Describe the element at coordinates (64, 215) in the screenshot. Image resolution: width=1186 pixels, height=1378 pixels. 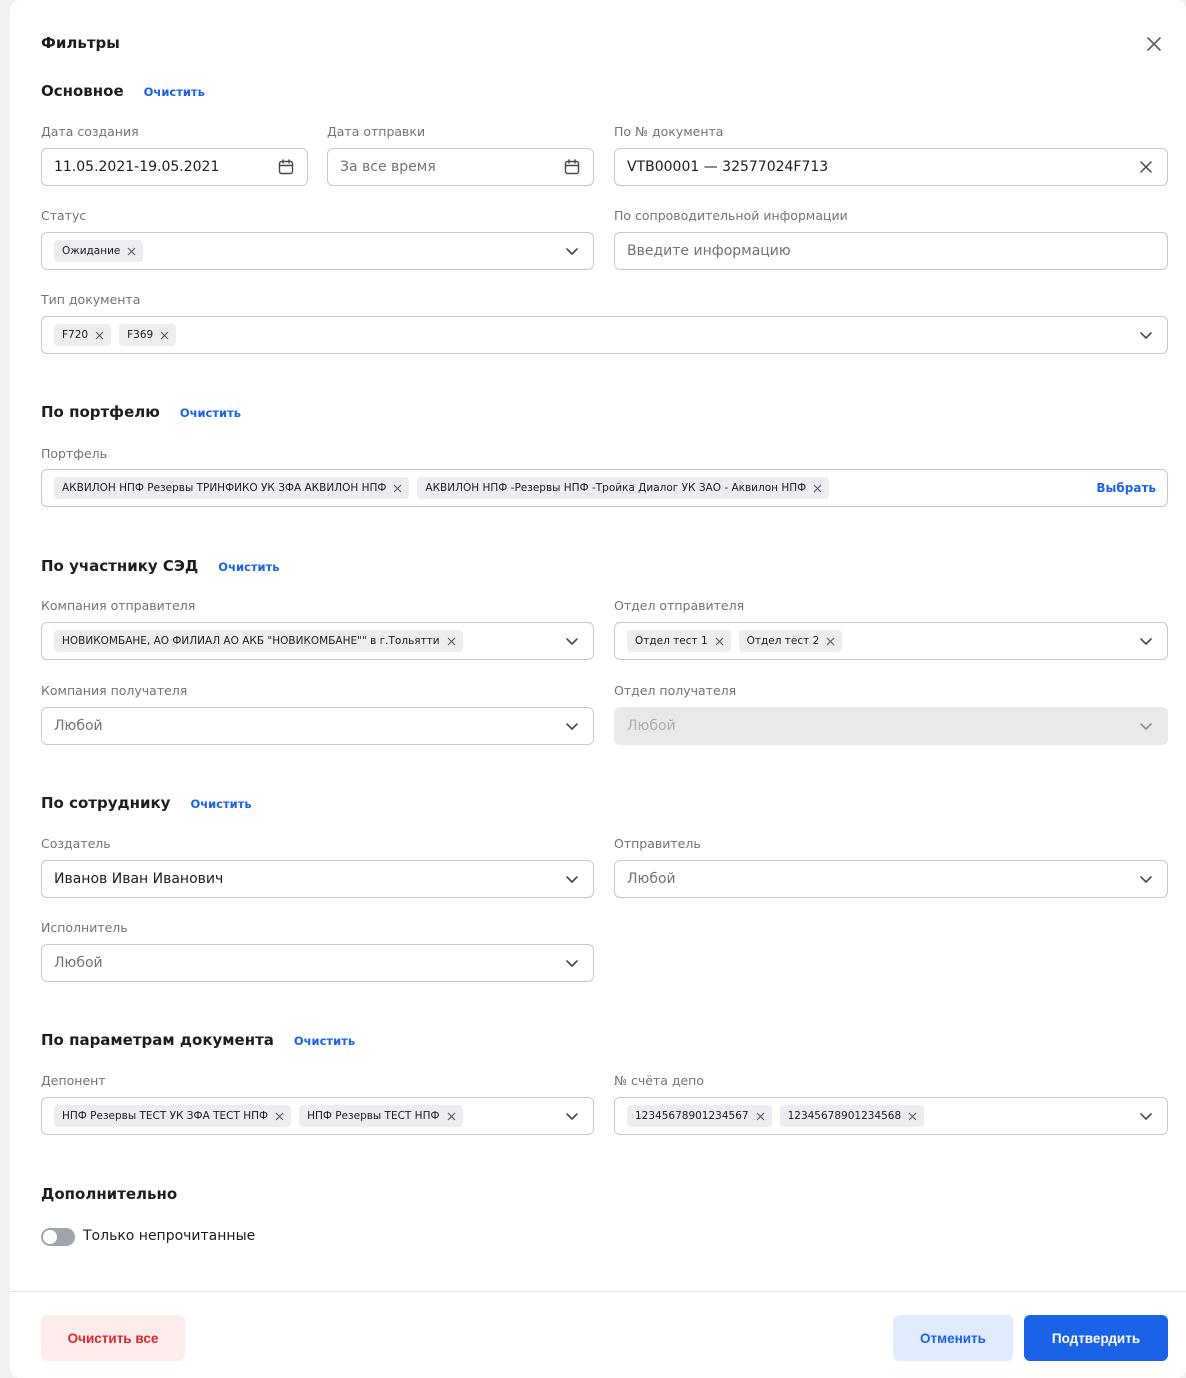
I see `status-label: Статус` at that location.